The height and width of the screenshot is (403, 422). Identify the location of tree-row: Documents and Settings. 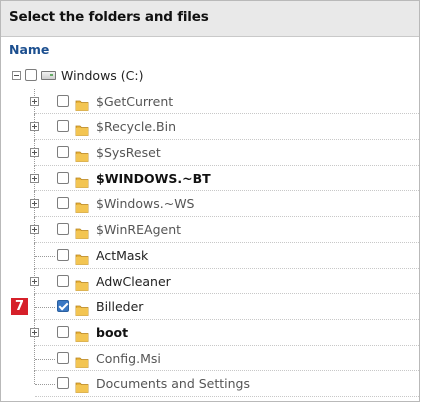
(210, 384).